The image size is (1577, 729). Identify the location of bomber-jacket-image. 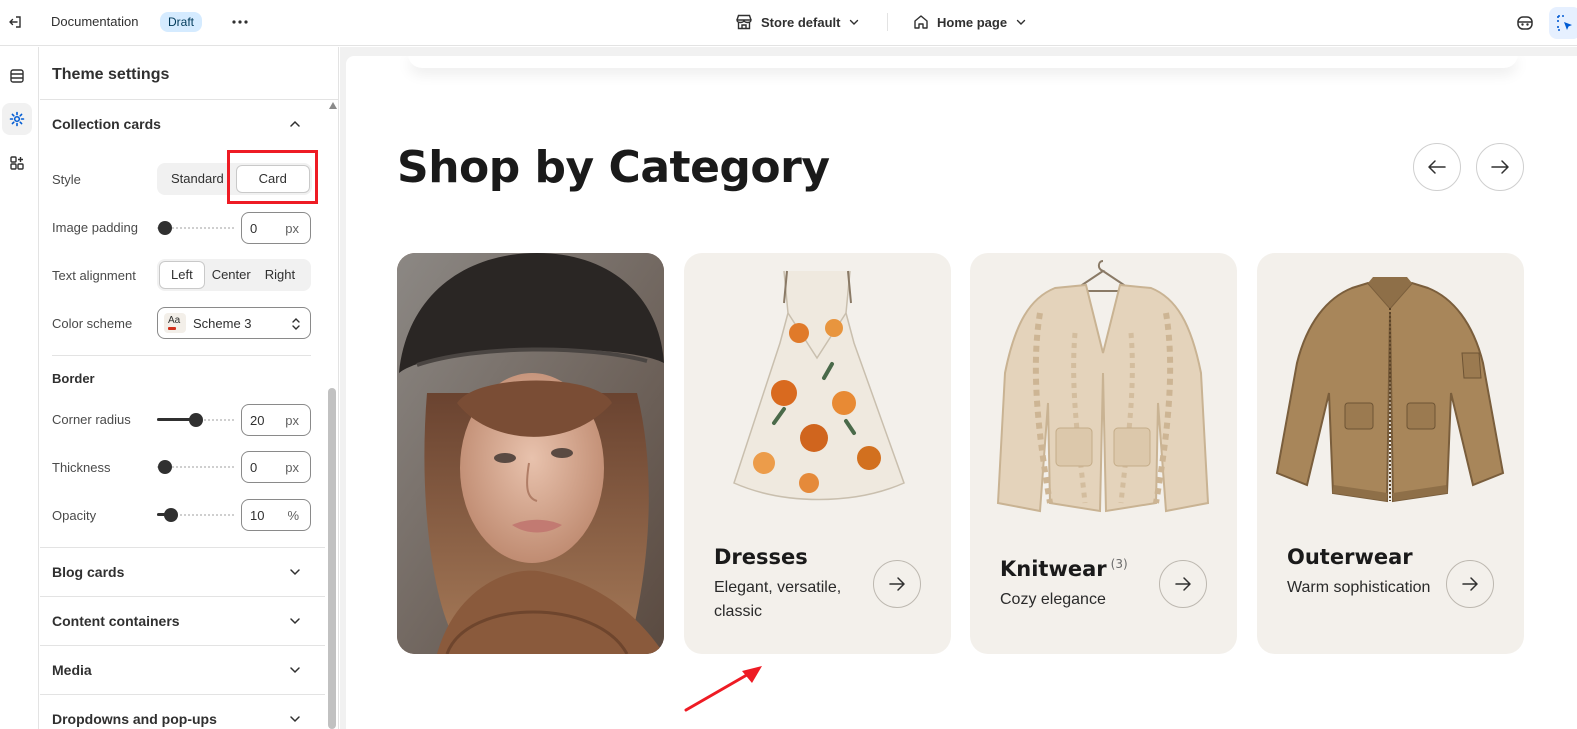
(1390, 390).